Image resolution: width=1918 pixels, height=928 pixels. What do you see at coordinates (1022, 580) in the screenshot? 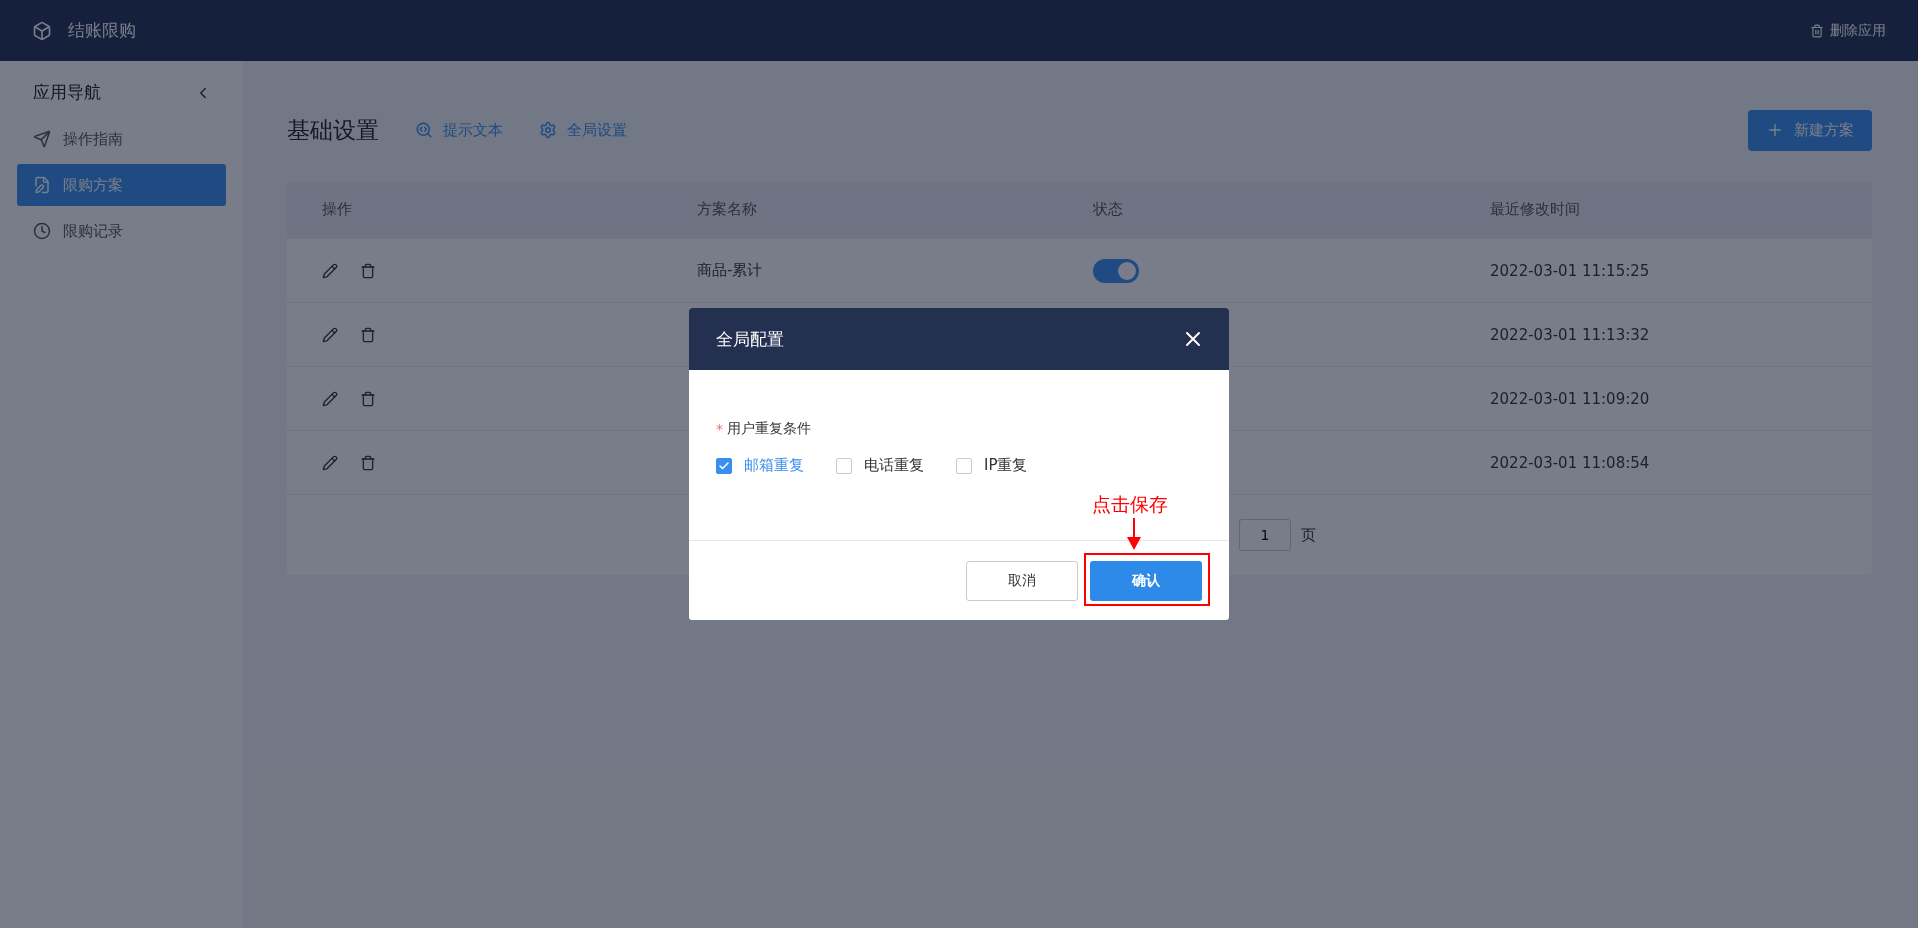
I see `cancel-button: 取消` at bounding box center [1022, 580].